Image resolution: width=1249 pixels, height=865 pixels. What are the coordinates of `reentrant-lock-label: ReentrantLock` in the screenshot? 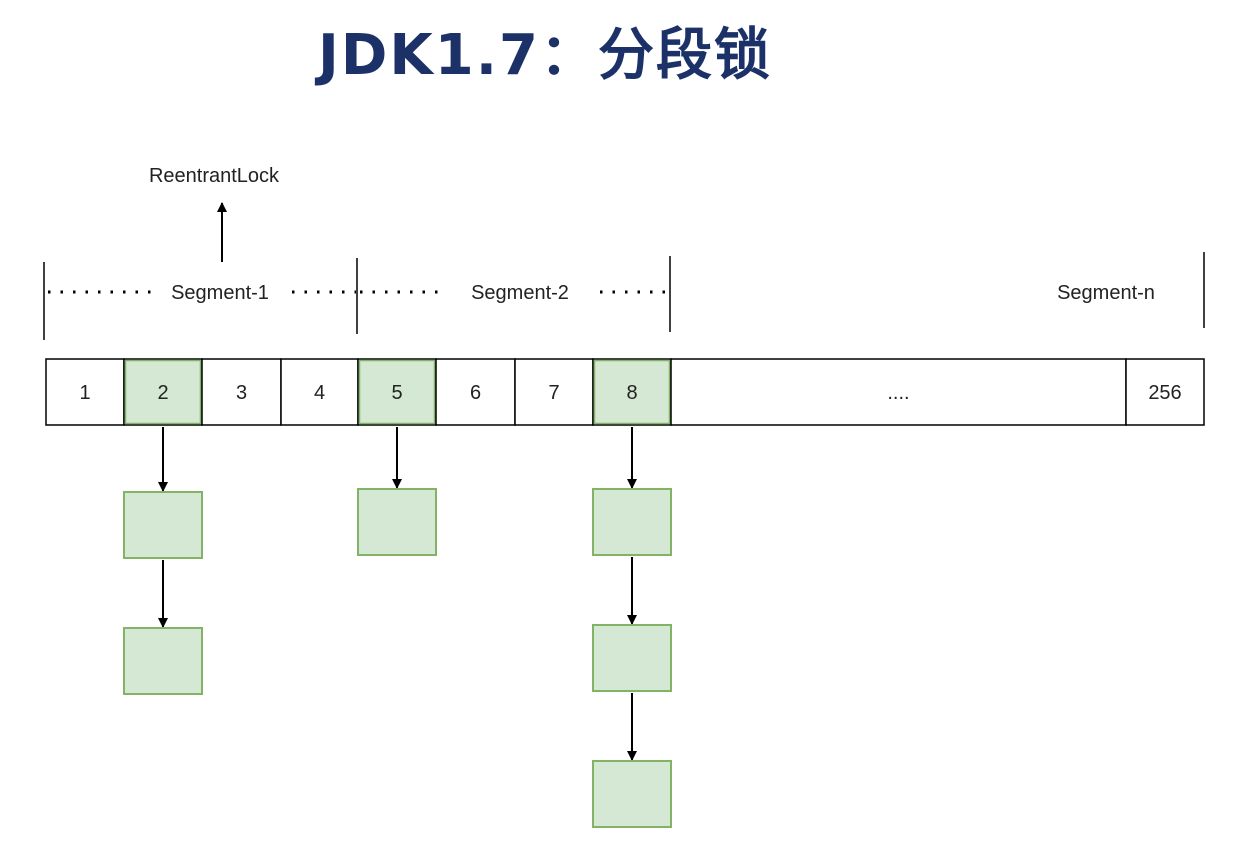 It's located at (214, 176).